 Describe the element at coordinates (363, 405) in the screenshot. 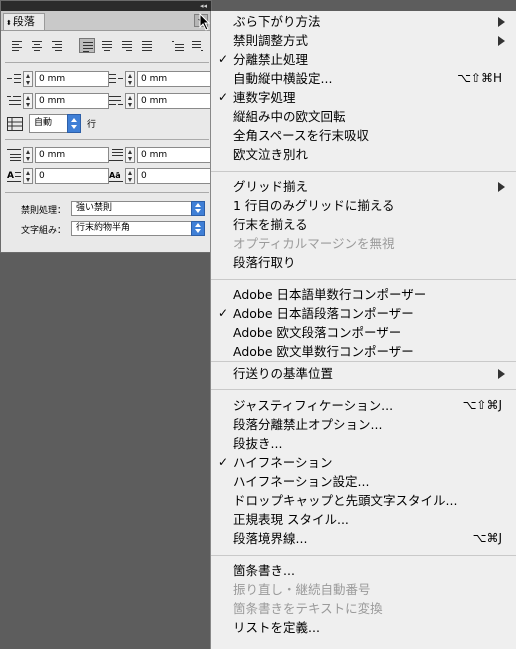

I see `menu-item: ジャスティフィケーション... ⌥⇧⌘J` at that location.